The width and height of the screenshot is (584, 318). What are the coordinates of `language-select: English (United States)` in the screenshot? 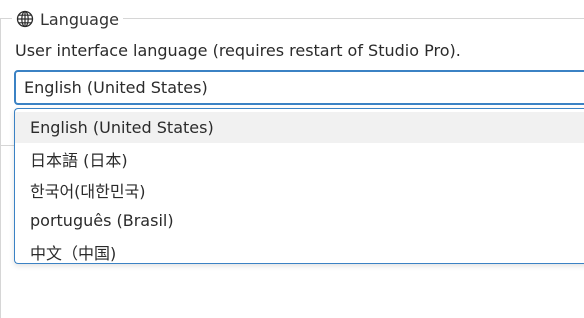 It's located at (299, 87).